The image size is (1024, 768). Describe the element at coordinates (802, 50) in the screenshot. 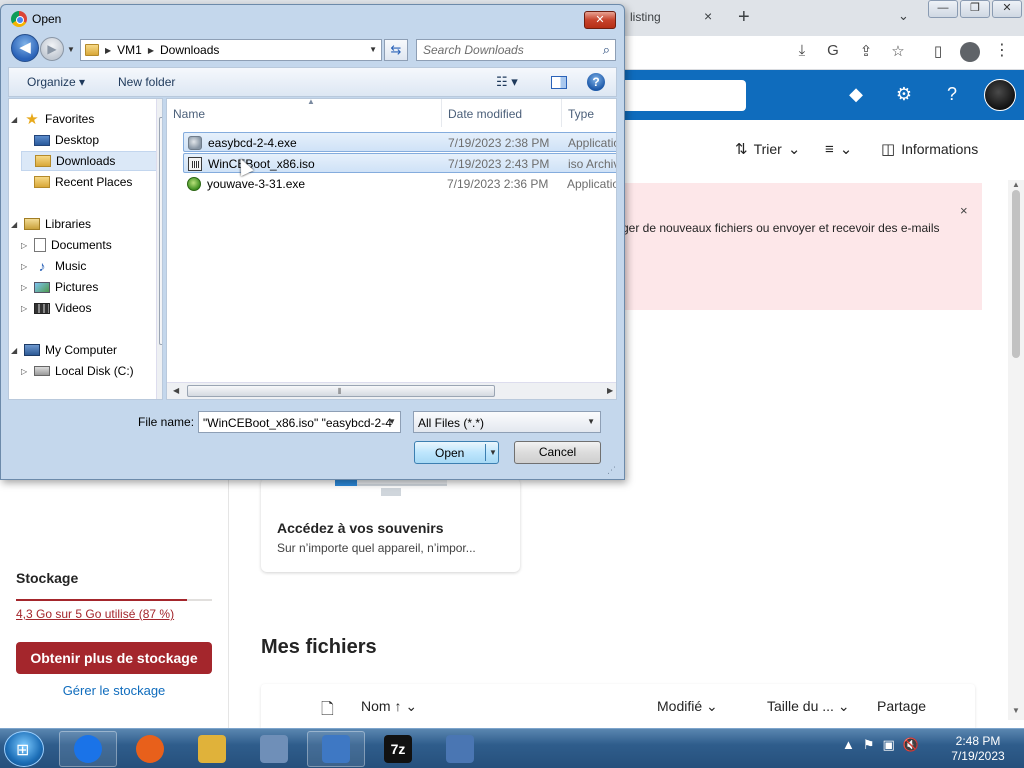

I see `install-app-icon: ⤓` at that location.